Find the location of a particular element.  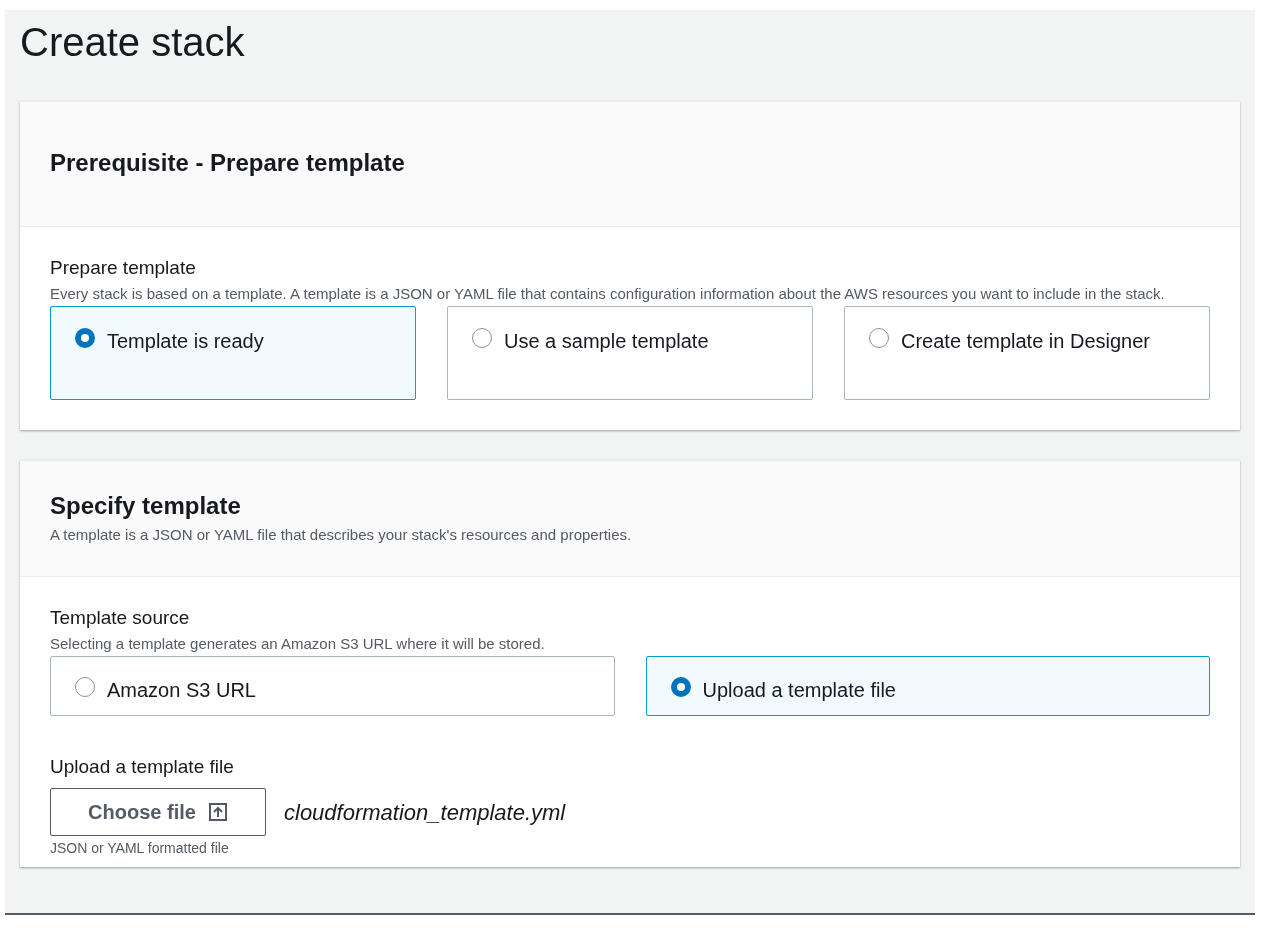

radio-tile: Amazon S3 URL is located at coordinates (332, 686).